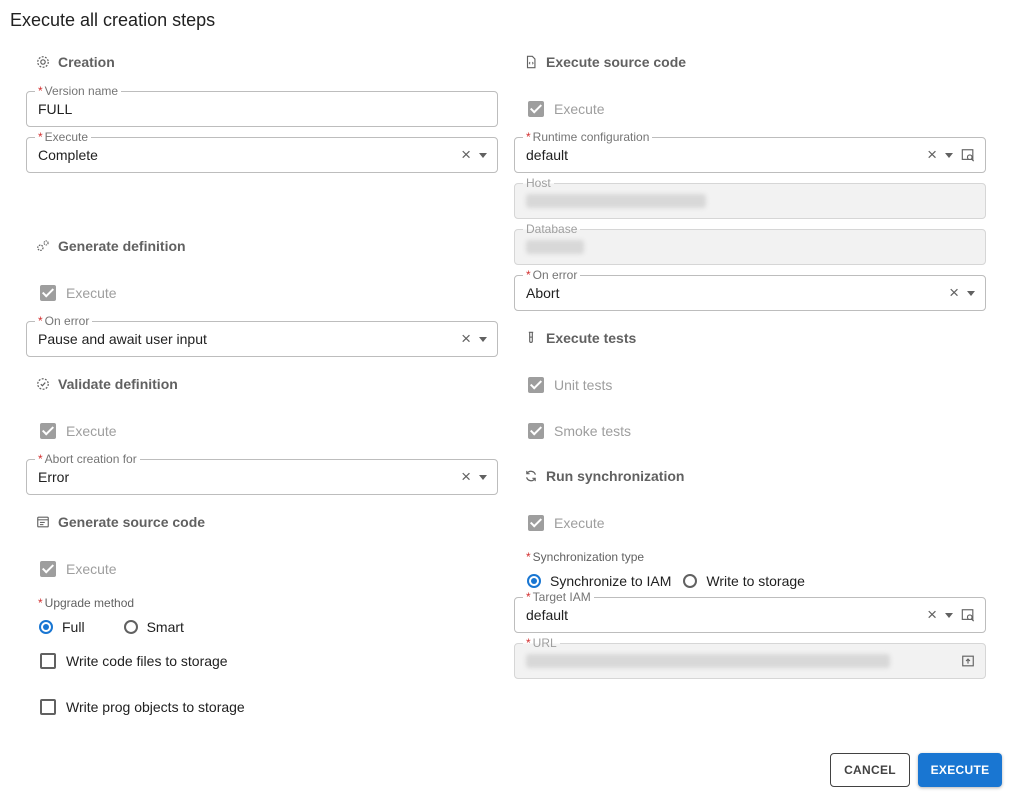 This screenshot has height=796, width=1012. I want to click on upgrade-method-label: * Upgrade method, so click(86, 603).